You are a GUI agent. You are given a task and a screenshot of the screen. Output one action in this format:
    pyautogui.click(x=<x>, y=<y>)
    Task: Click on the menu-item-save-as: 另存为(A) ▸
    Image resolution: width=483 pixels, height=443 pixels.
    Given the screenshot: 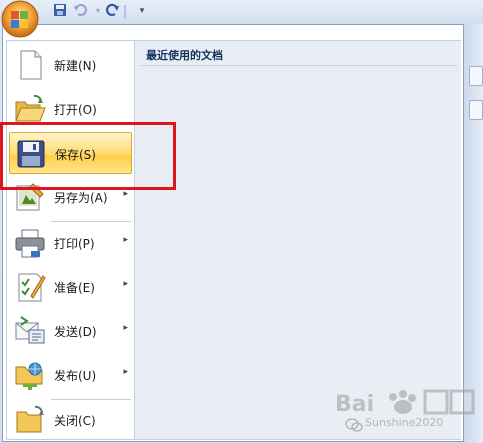 What is the action you would take?
    pyautogui.click(x=70, y=197)
    